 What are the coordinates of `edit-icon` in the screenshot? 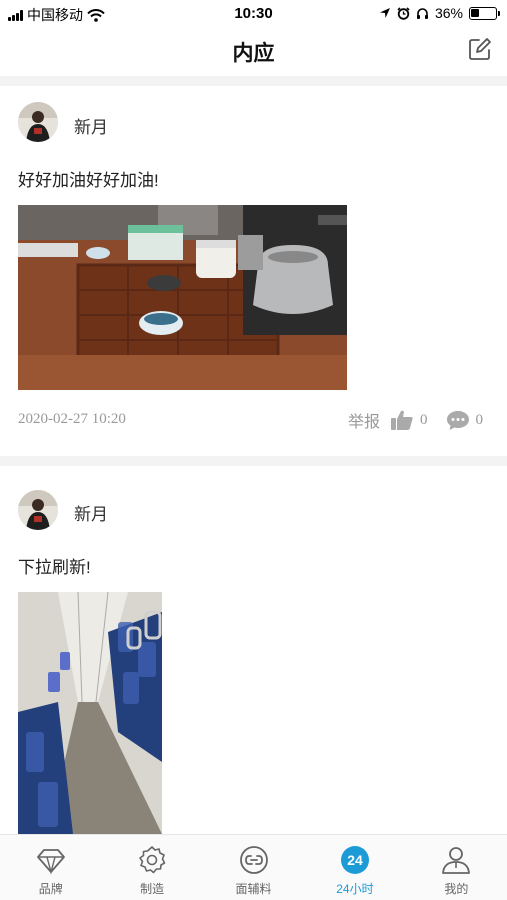 It's located at (480, 49).